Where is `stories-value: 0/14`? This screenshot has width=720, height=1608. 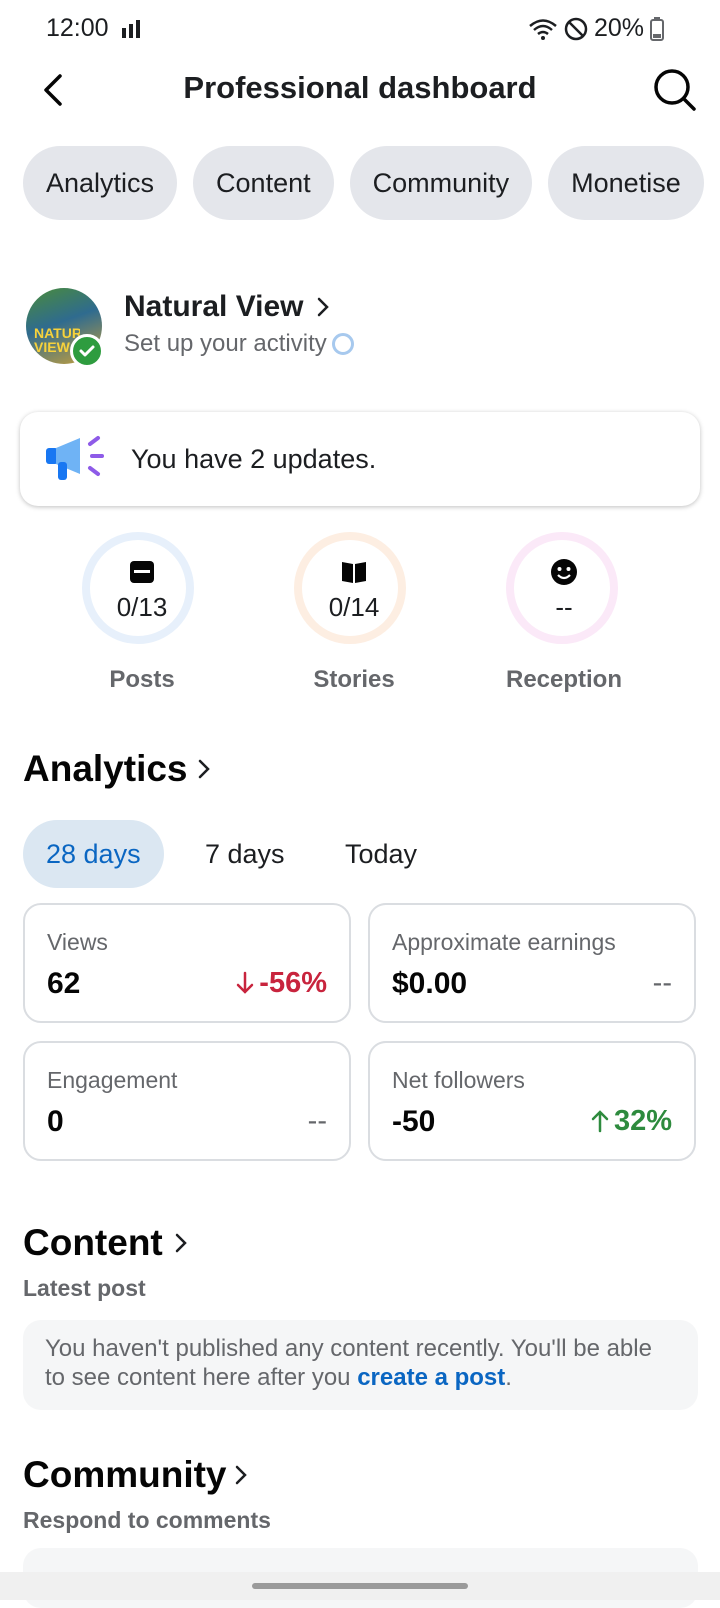 stories-value: 0/14 is located at coordinates (354, 607).